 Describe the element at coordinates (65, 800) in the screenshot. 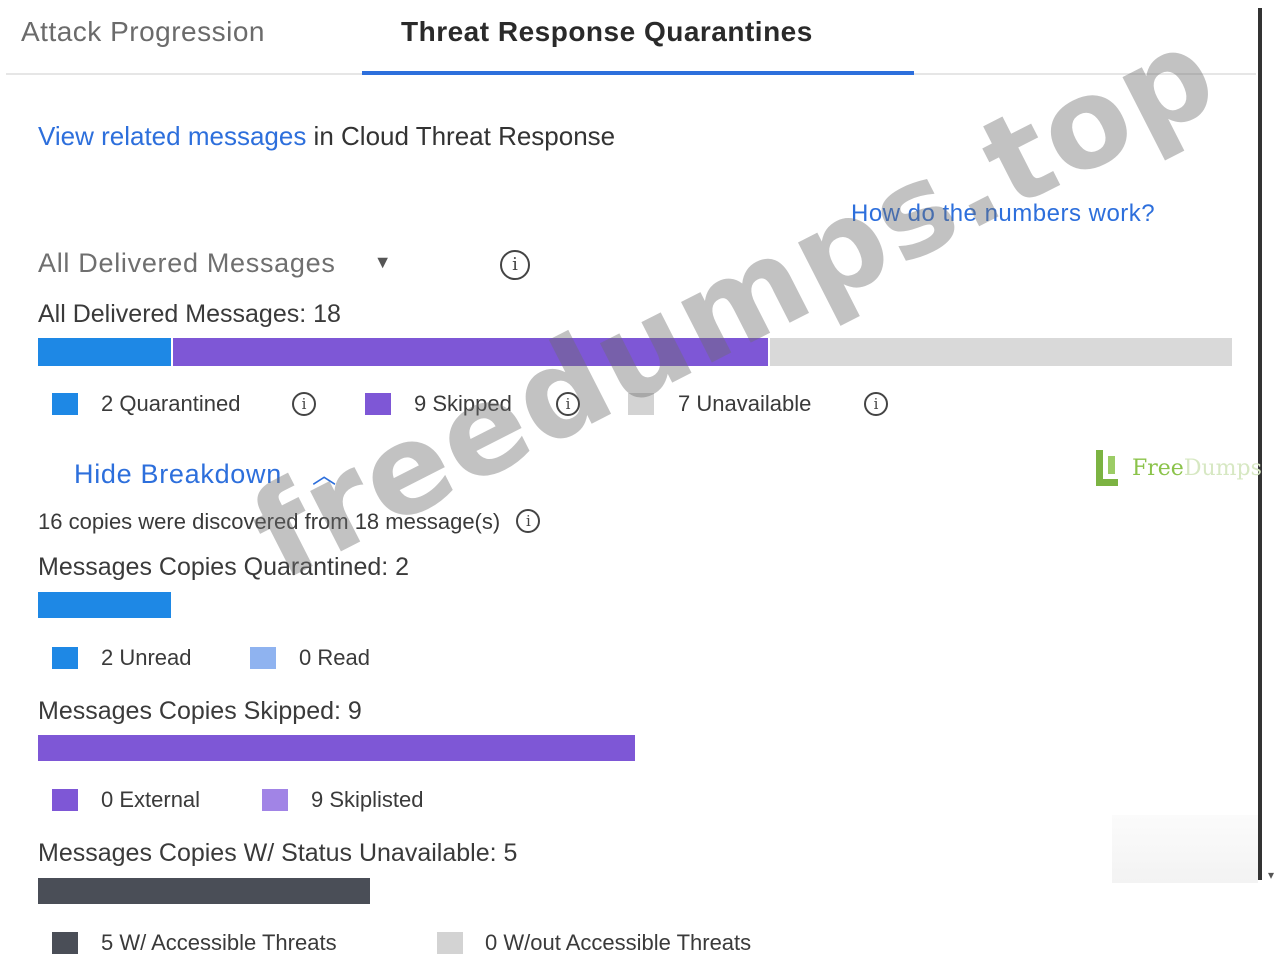

I see `external-swatch` at that location.